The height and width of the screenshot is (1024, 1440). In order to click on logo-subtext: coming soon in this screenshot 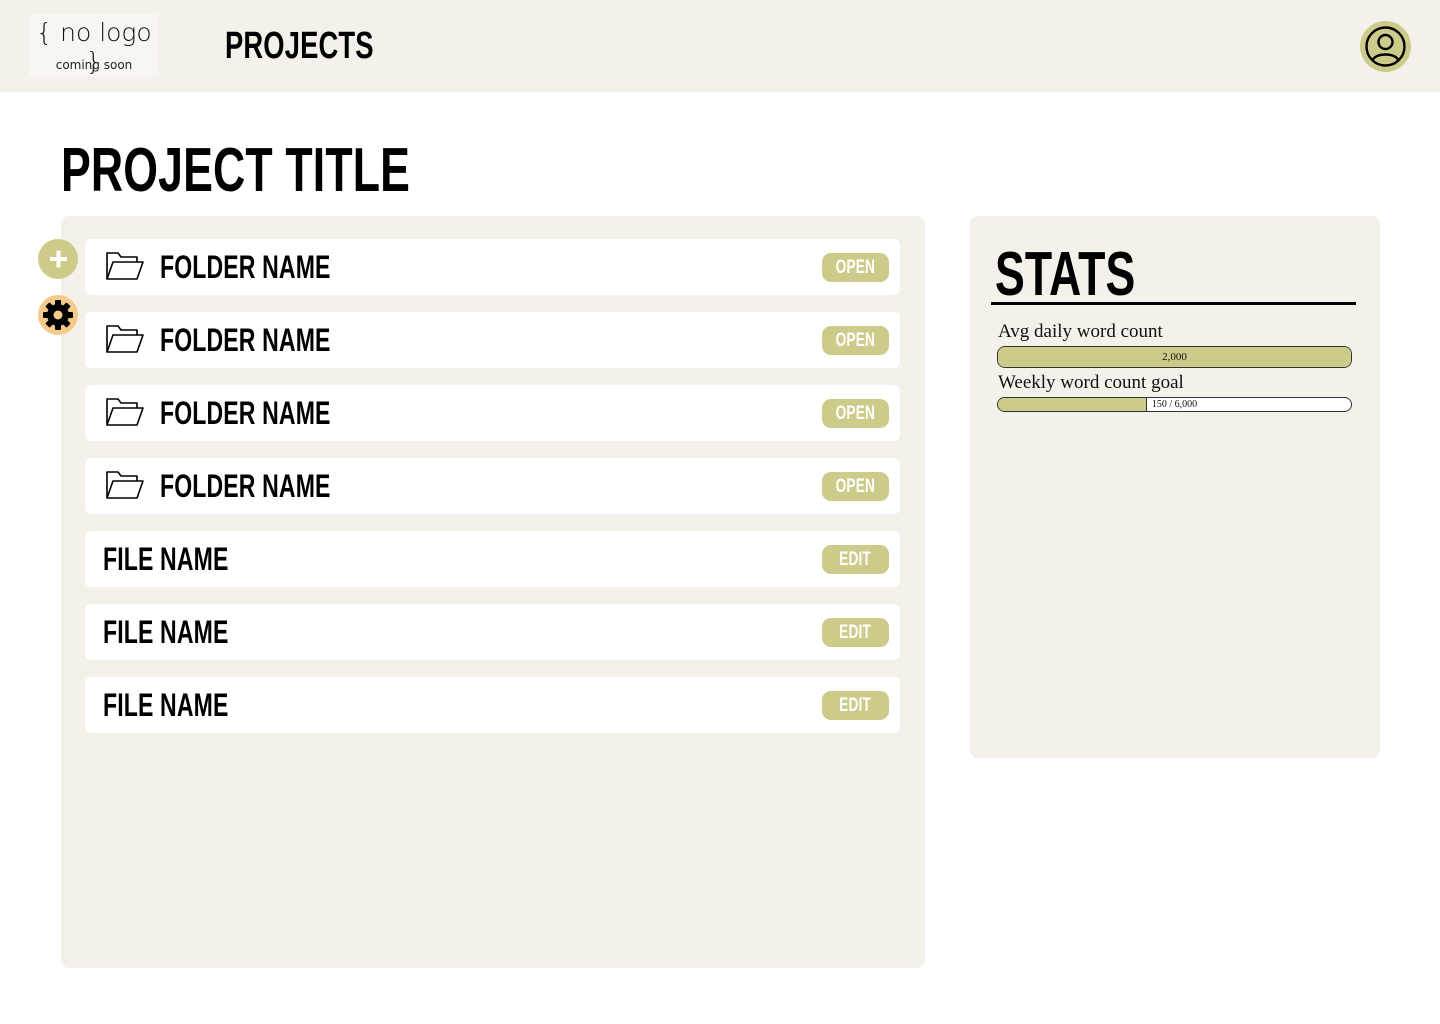, I will do `click(94, 65)`.